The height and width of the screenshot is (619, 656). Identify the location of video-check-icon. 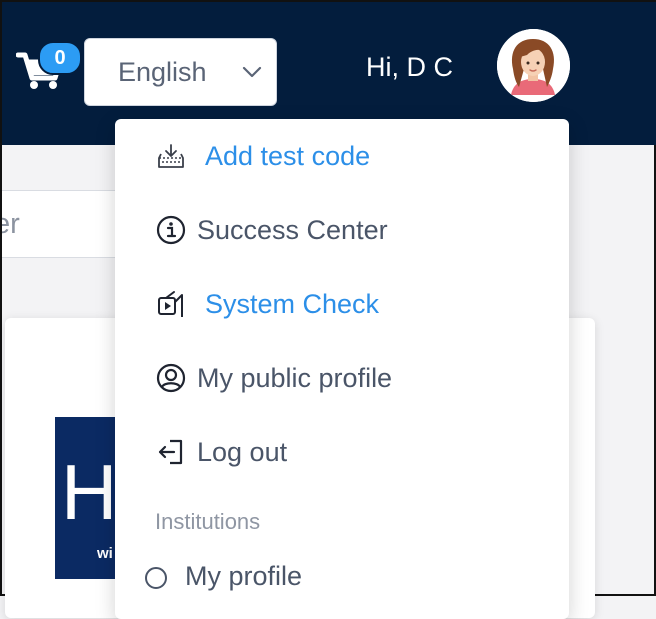
(171, 304).